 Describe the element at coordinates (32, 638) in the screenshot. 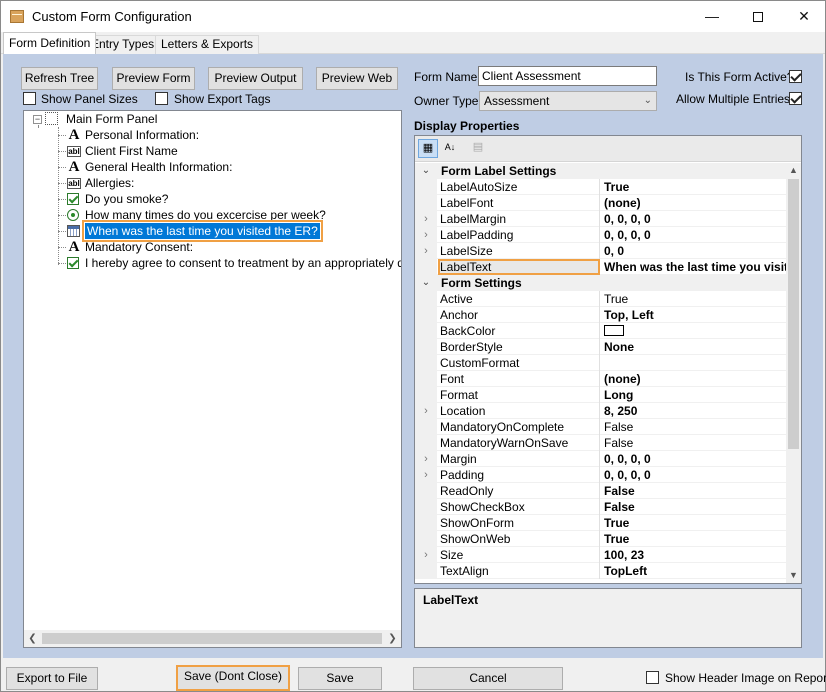

I see `scroll-left-icon: ❮` at that location.